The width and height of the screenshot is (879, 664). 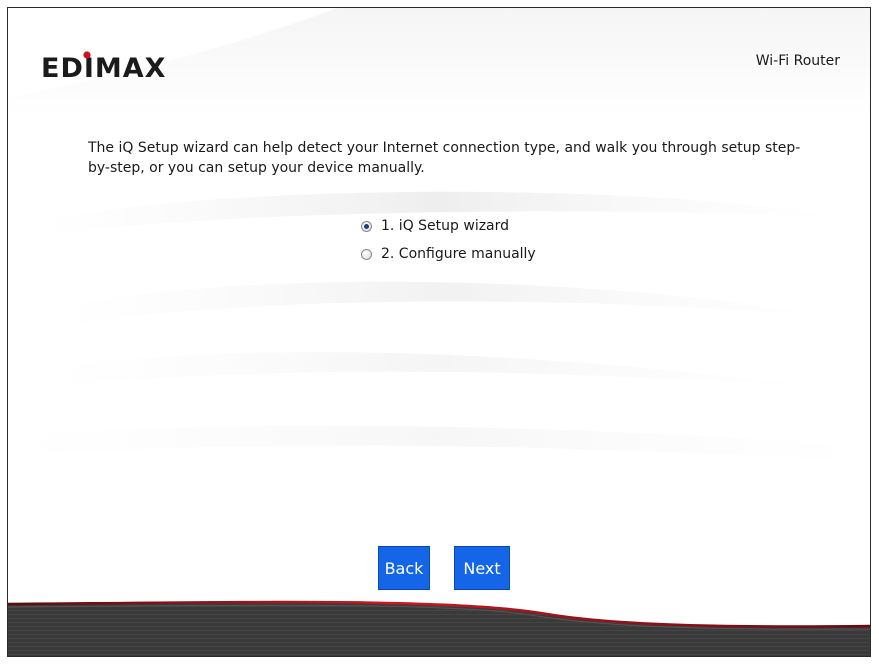 What do you see at coordinates (366, 254) in the screenshot?
I see `radio-unselected-icon` at bounding box center [366, 254].